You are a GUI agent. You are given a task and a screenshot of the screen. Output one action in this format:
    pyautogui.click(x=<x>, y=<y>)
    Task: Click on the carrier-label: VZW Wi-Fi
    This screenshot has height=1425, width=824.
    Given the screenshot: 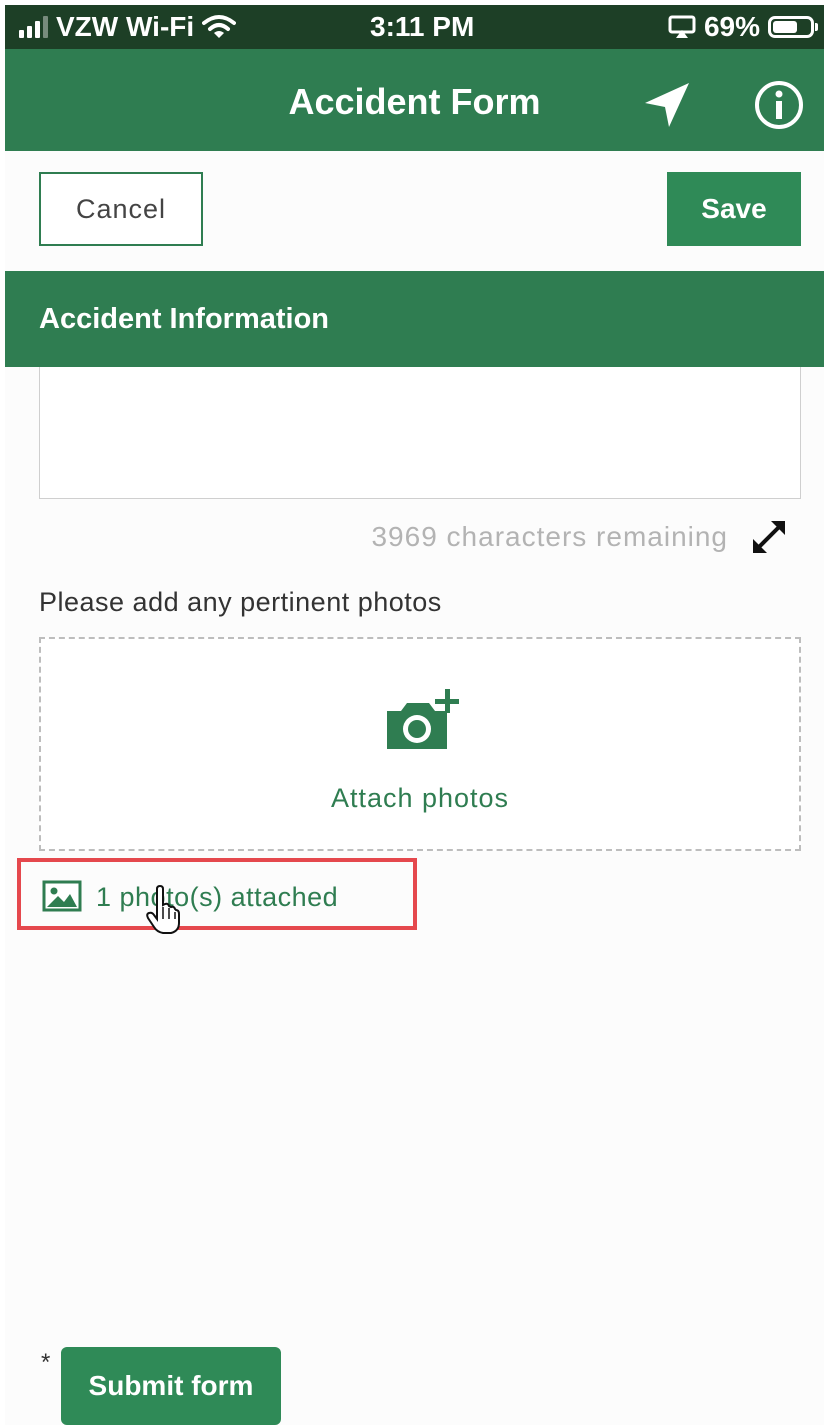 What is the action you would take?
    pyautogui.click(x=125, y=26)
    